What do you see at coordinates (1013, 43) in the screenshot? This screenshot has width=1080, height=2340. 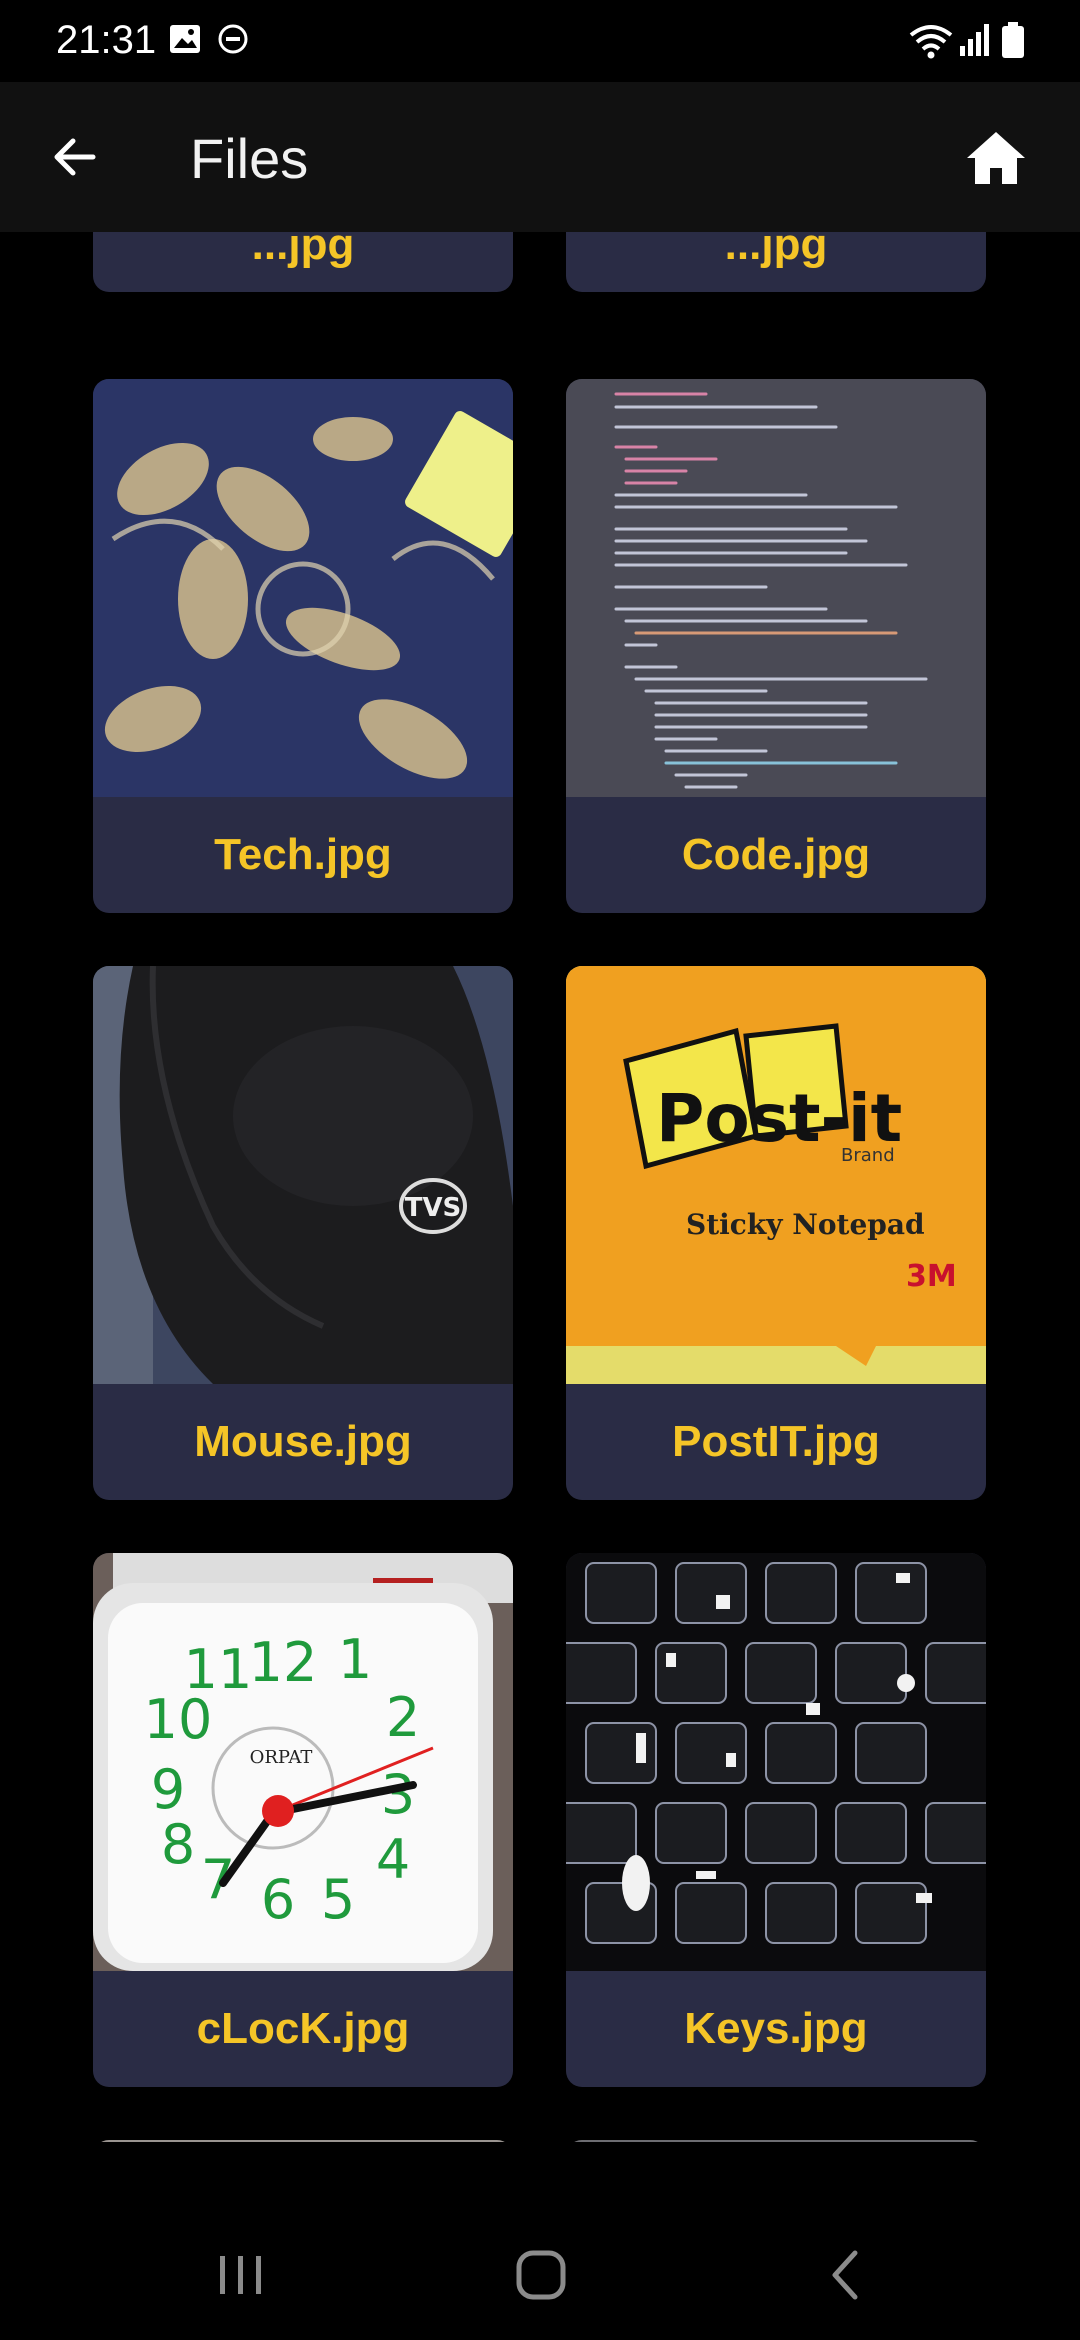 I see `battery-icon` at bounding box center [1013, 43].